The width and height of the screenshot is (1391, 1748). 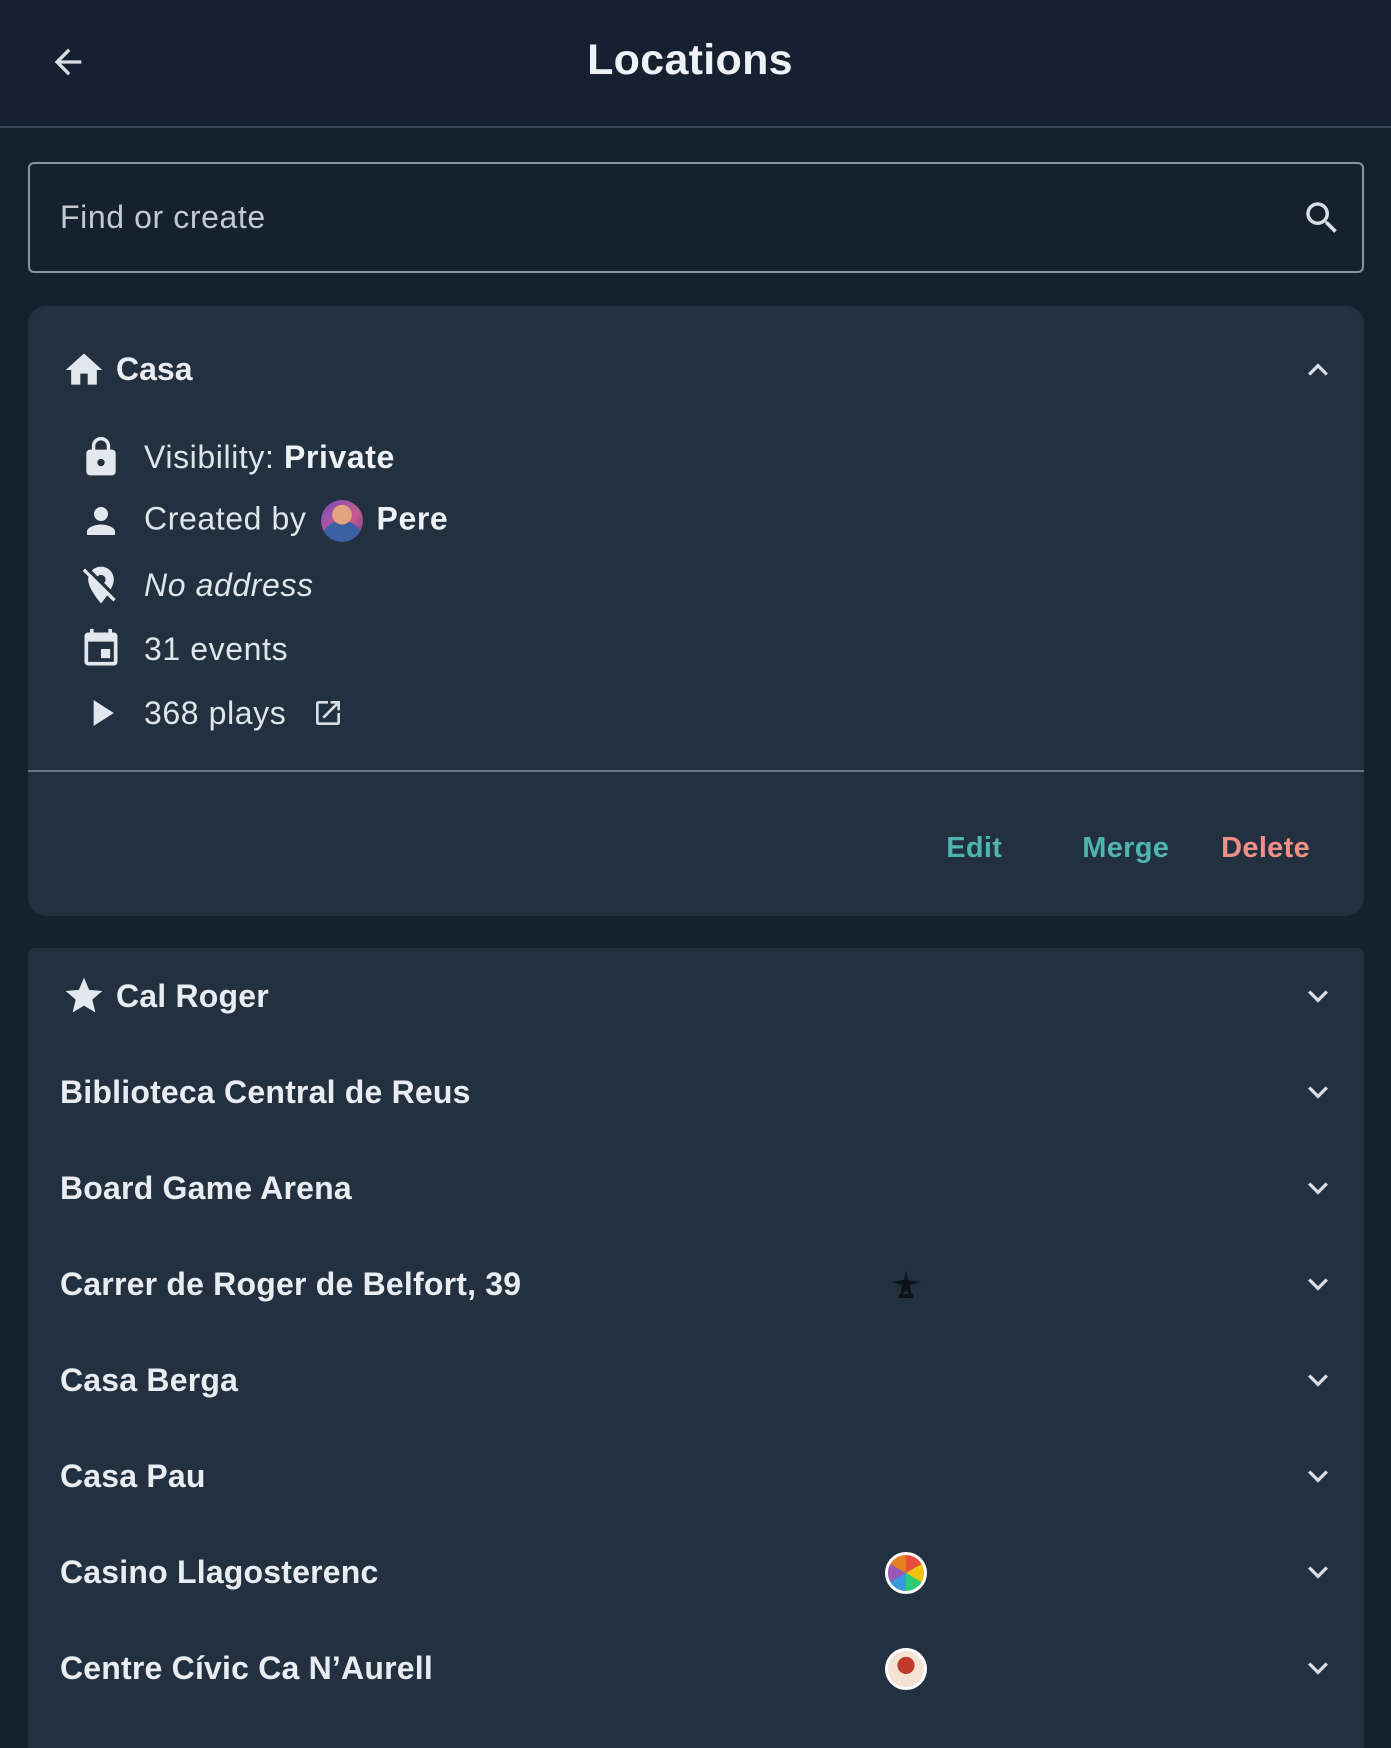 What do you see at coordinates (265, 1092) in the screenshot?
I see `list-item-title: Biblioteca Central de Reus` at bounding box center [265, 1092].